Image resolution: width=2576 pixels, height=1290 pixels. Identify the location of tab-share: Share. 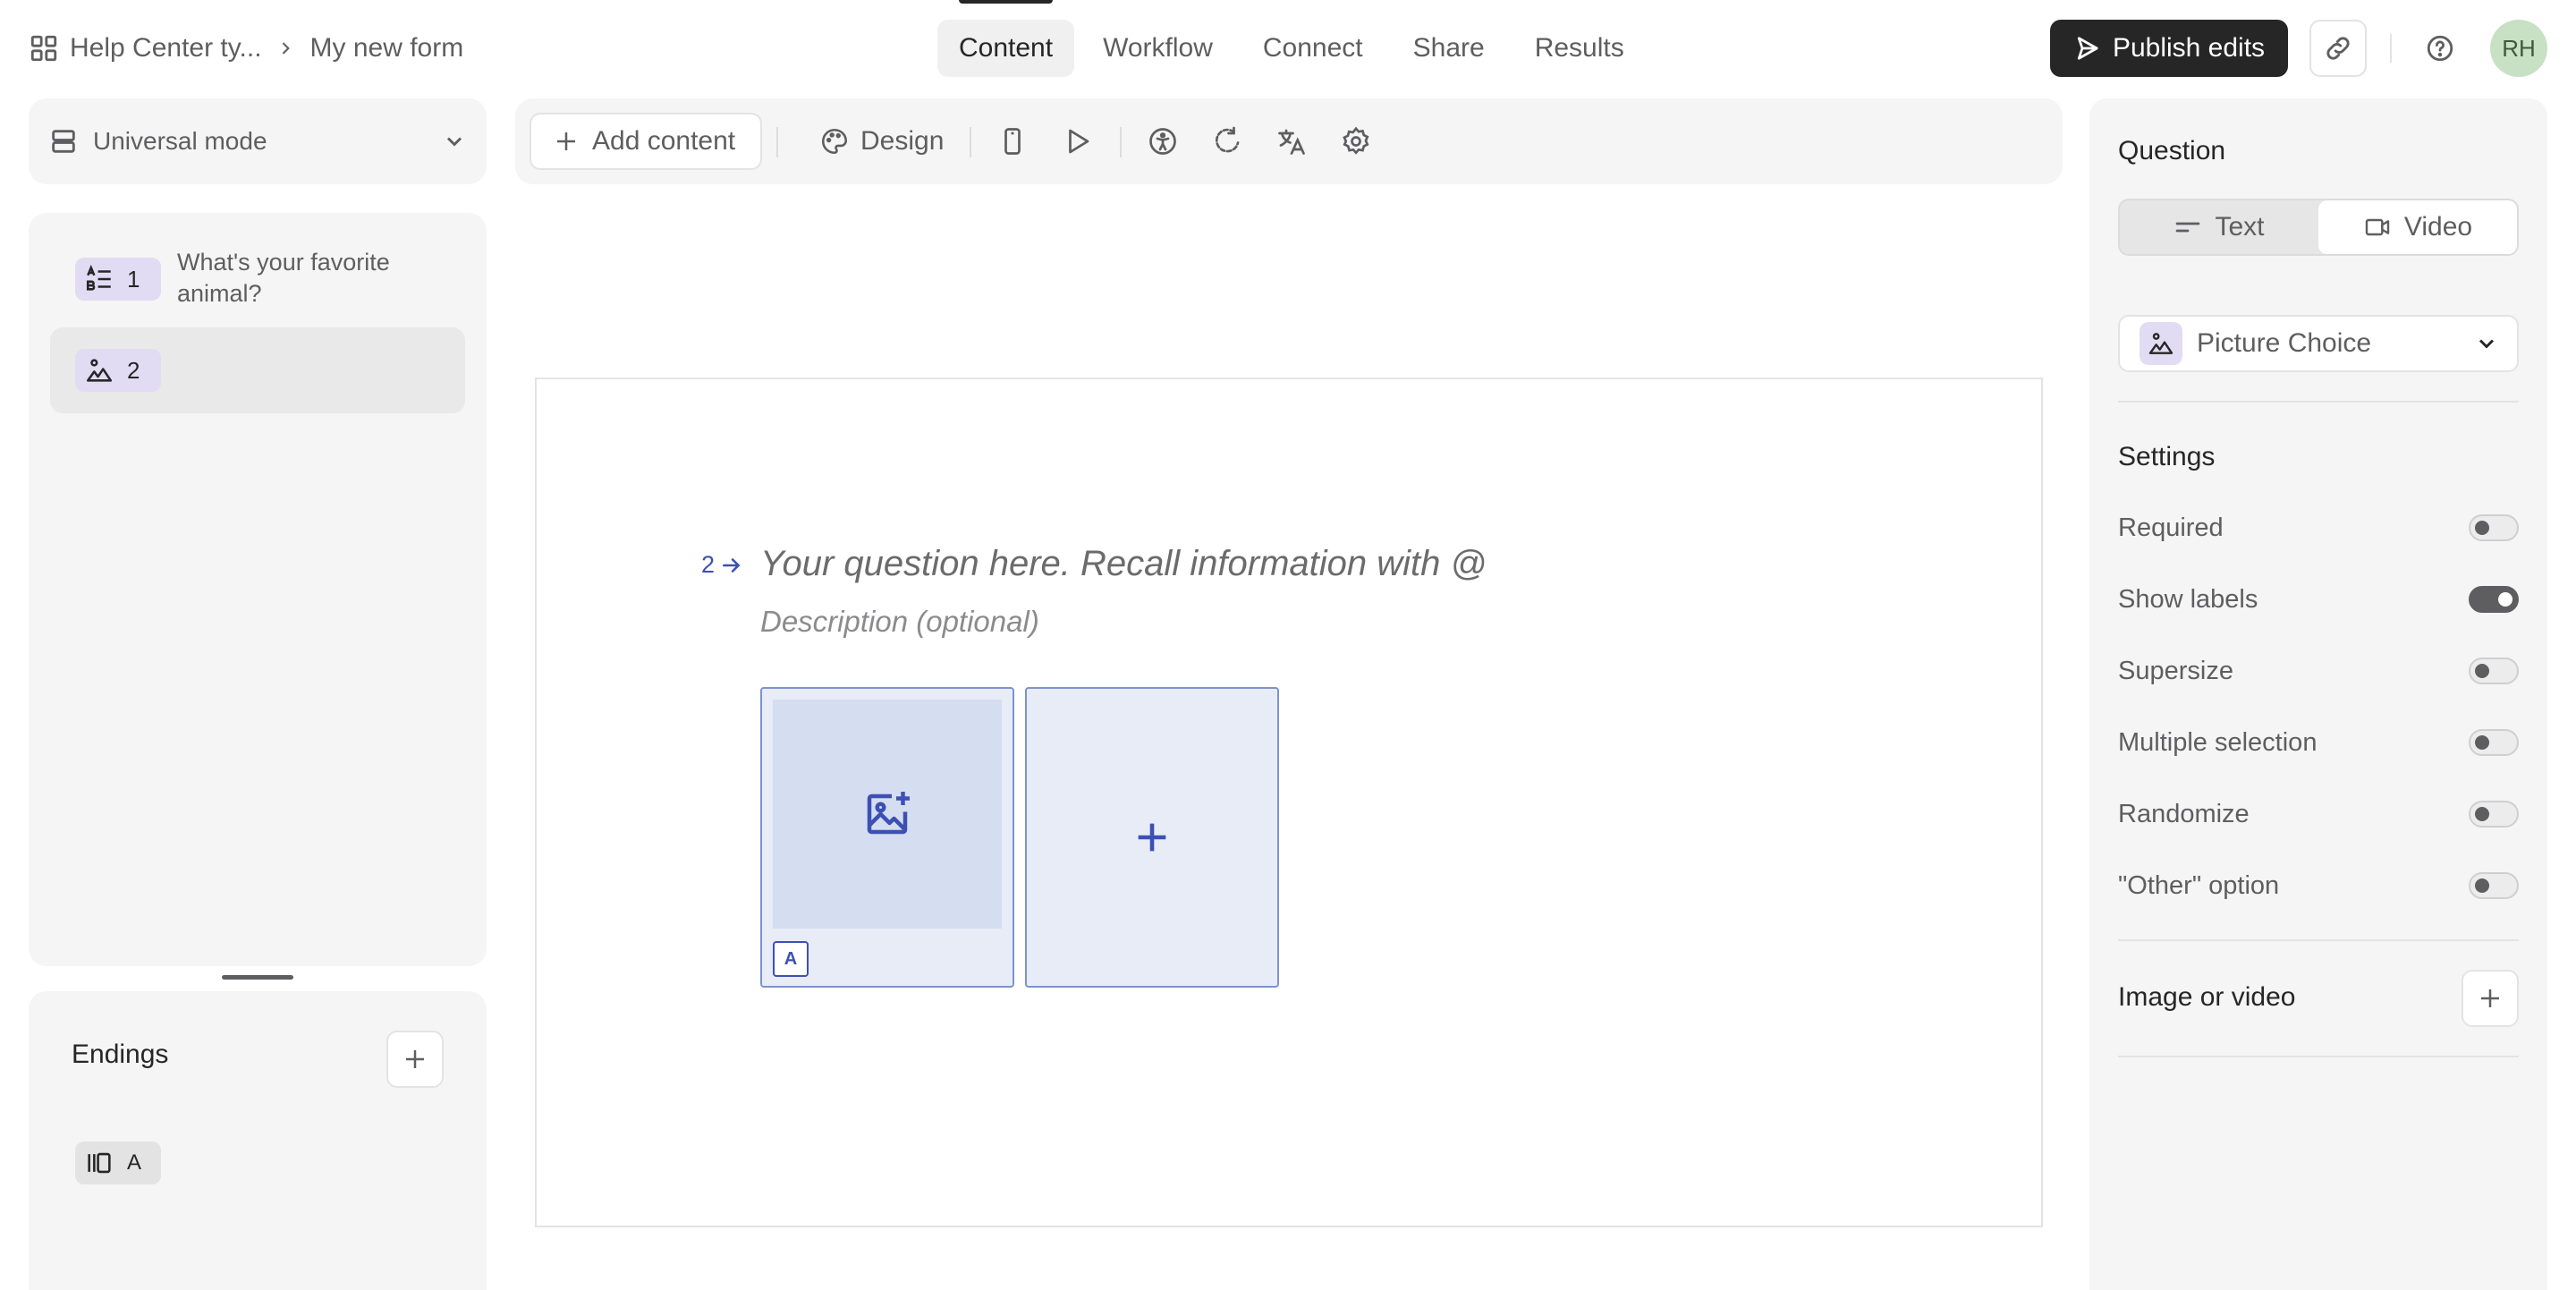
(1449, 48).